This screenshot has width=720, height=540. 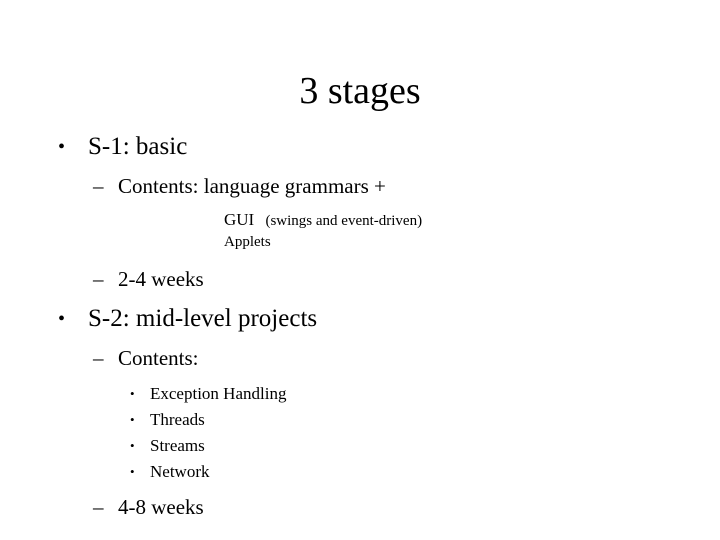 What do you see at coordinates (360, 507) in the screenshot?
I see `bullet-item-level2: – 4-8 weeks` at bounding box center [360, 507].